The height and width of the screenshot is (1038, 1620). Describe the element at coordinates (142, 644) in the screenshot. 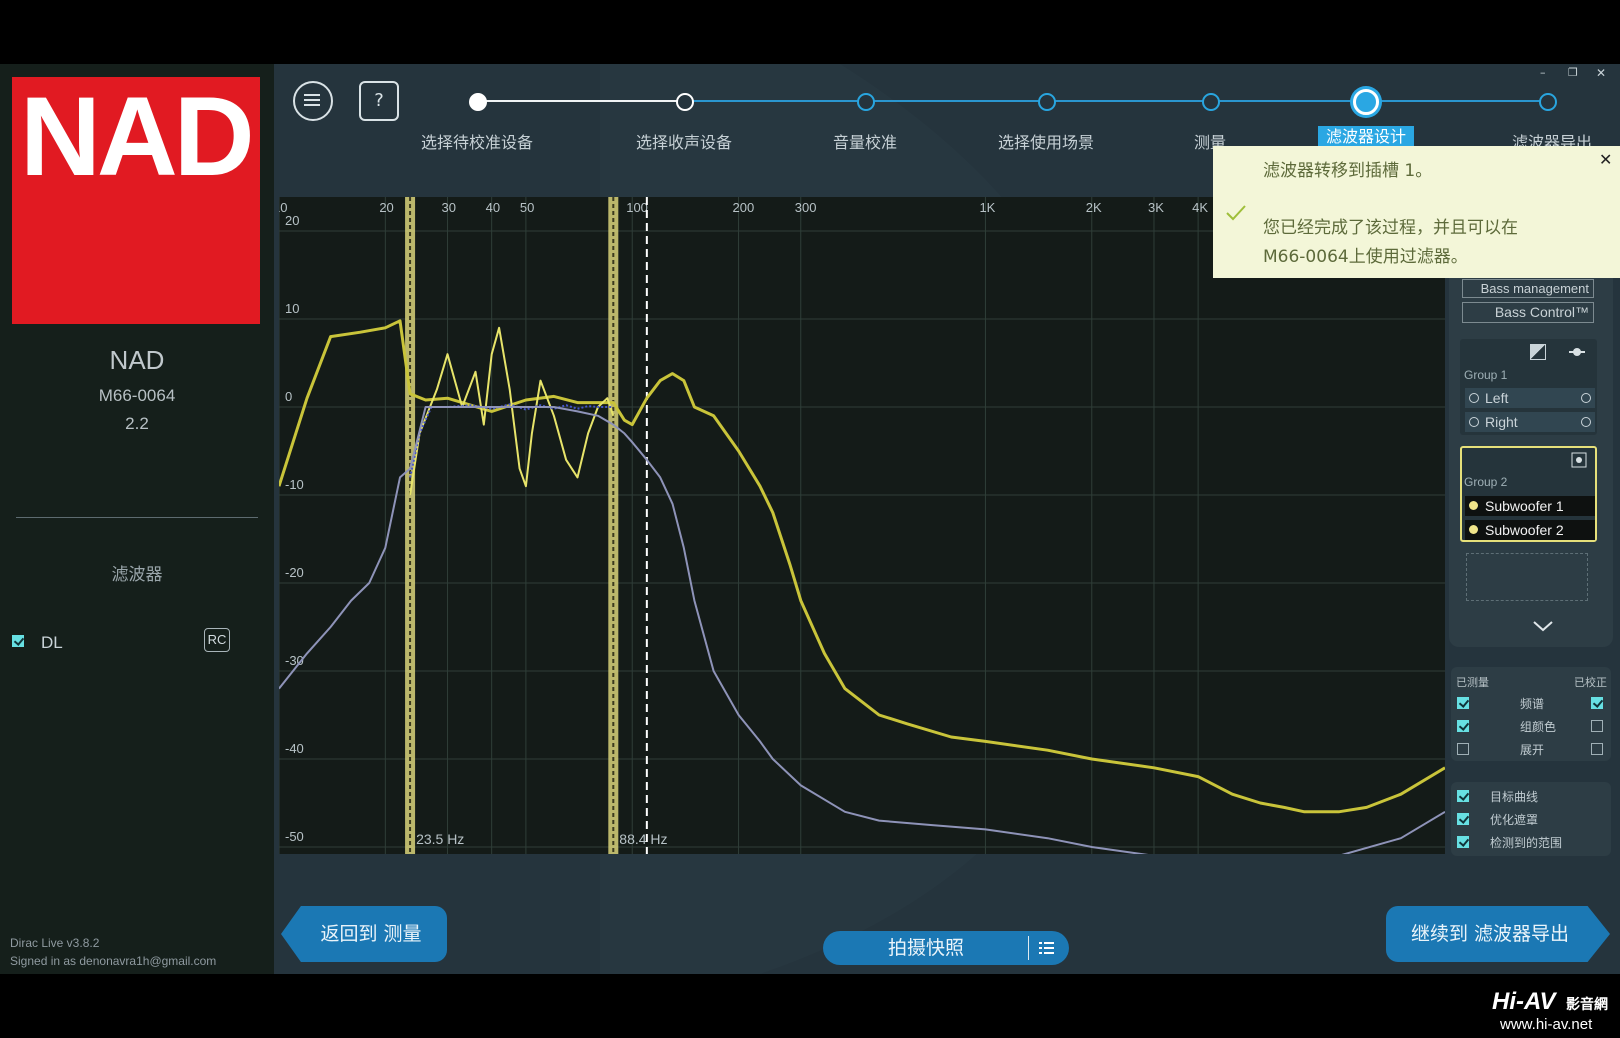

I see `filter-item-dl: DL RC` at that location.